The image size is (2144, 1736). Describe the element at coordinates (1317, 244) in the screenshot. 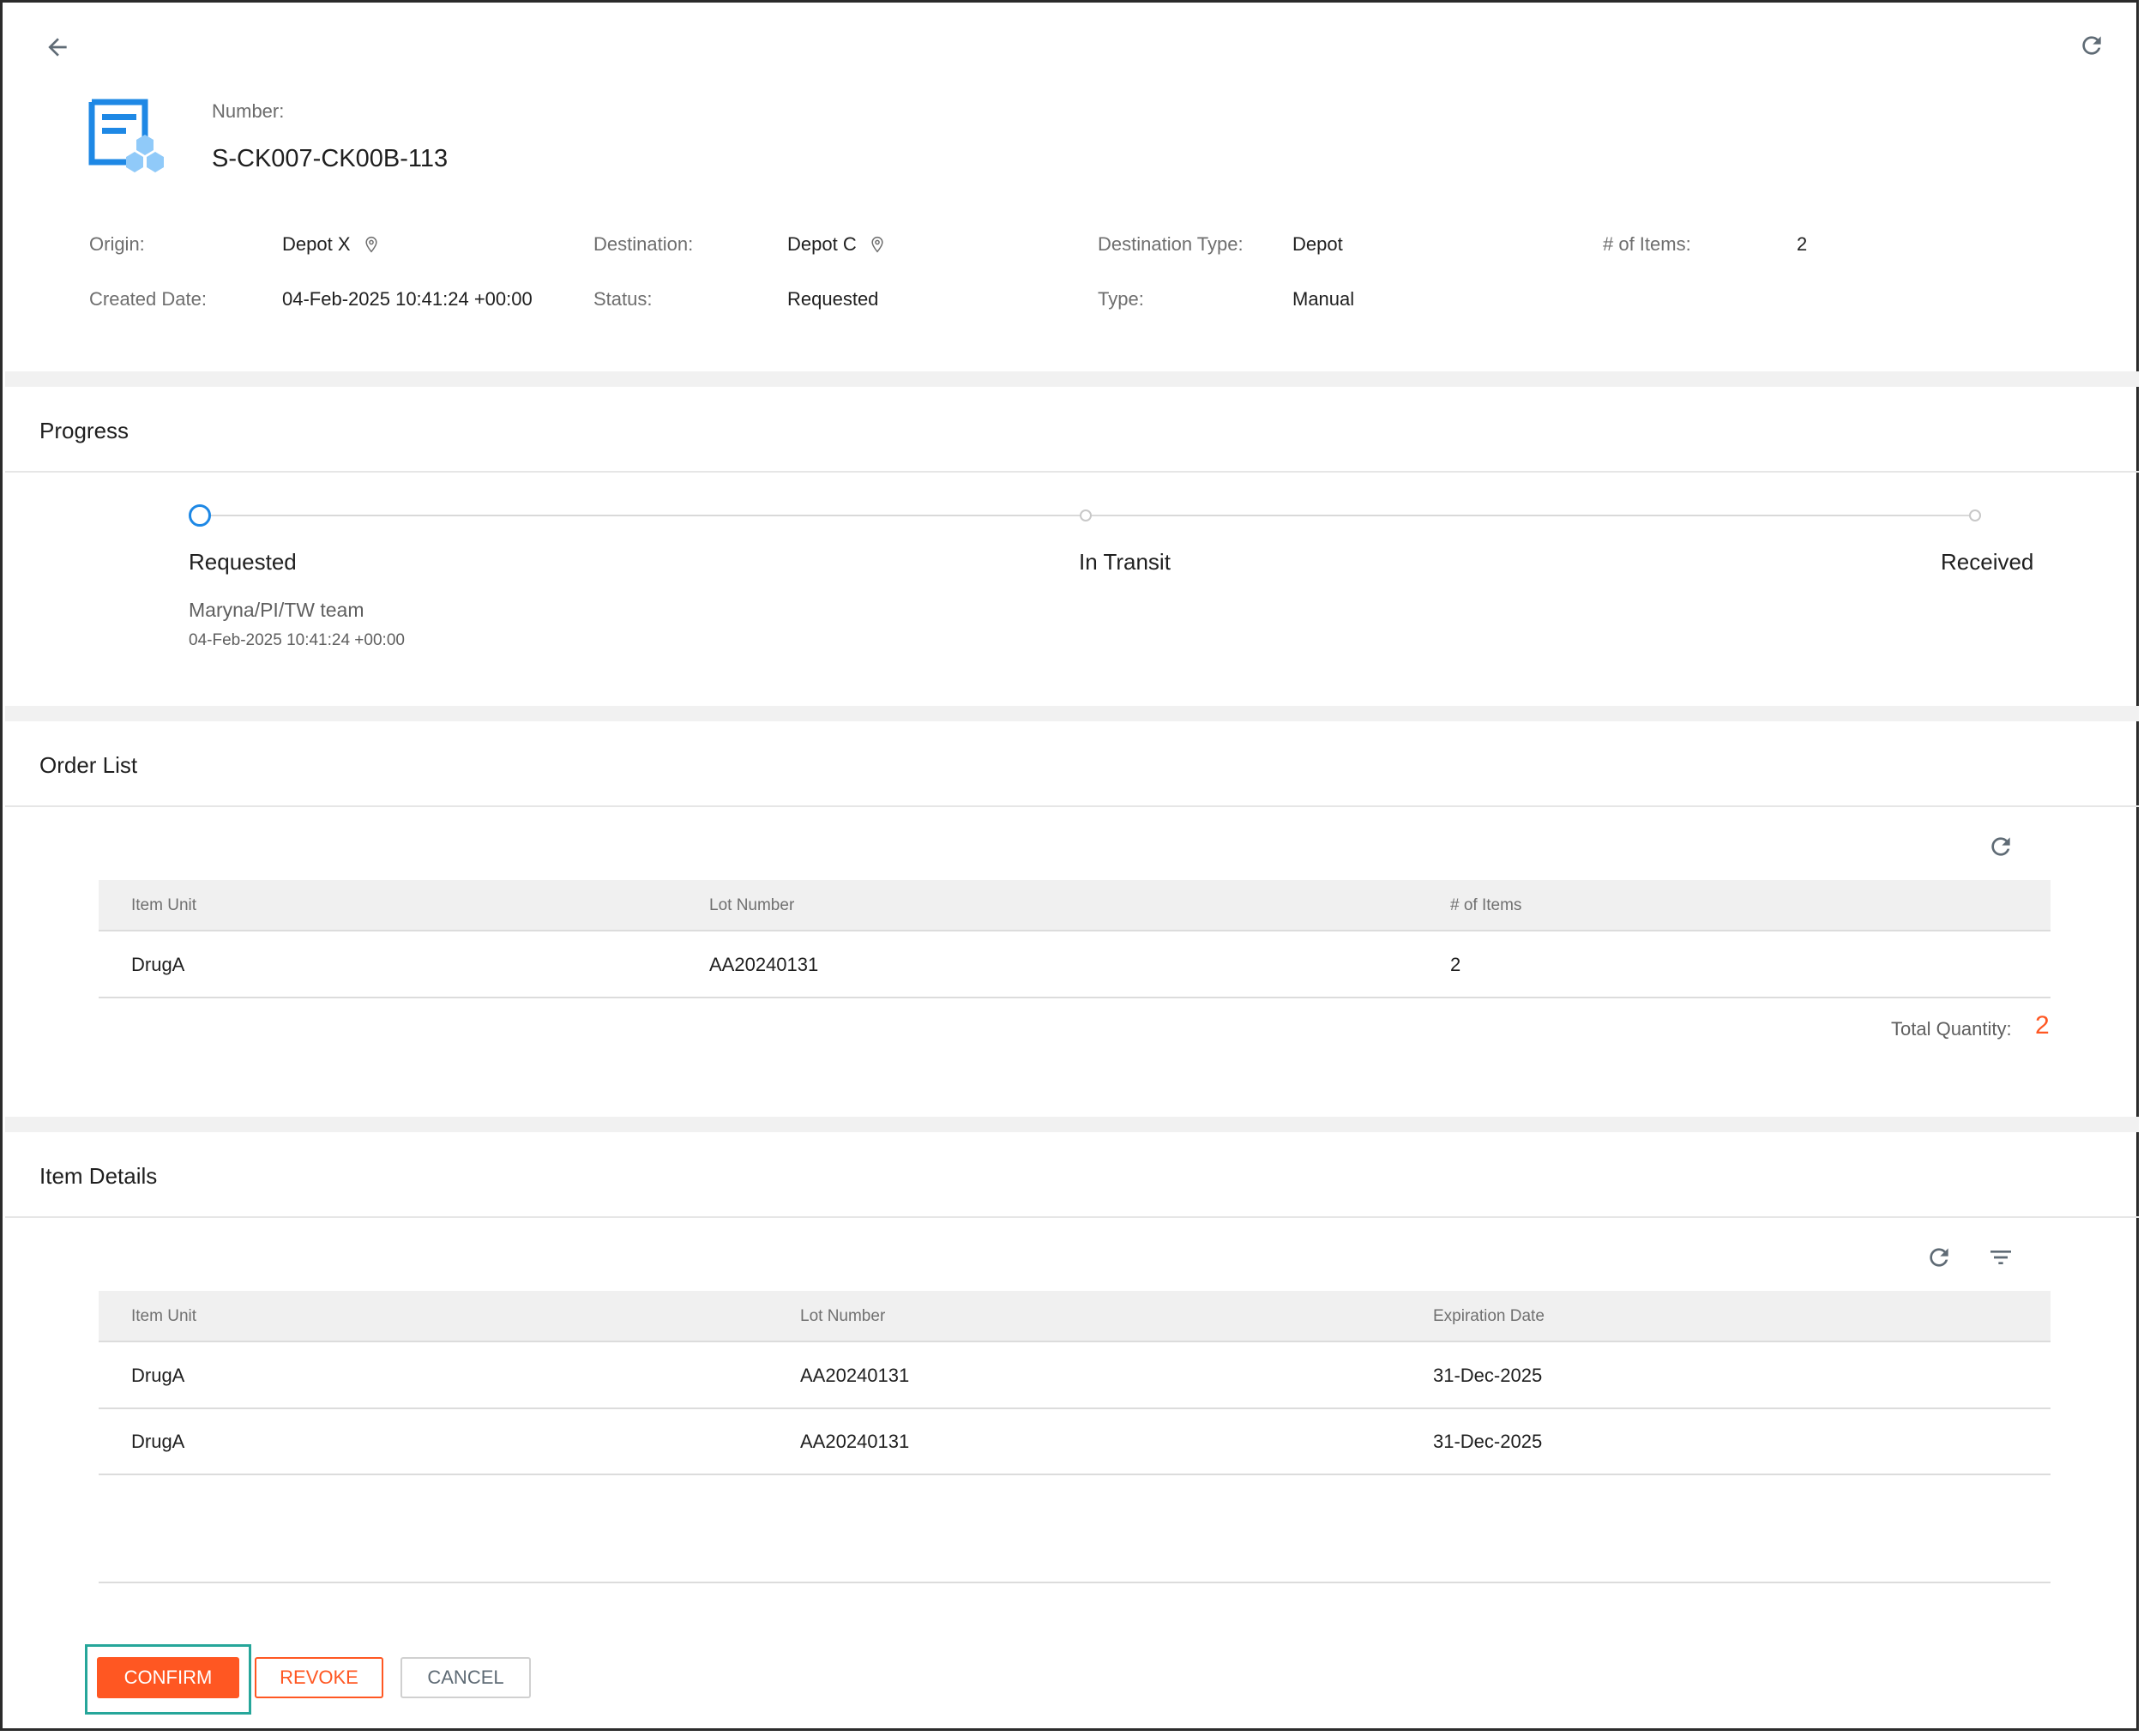

I see `destination-type-value: Depot` at that location.